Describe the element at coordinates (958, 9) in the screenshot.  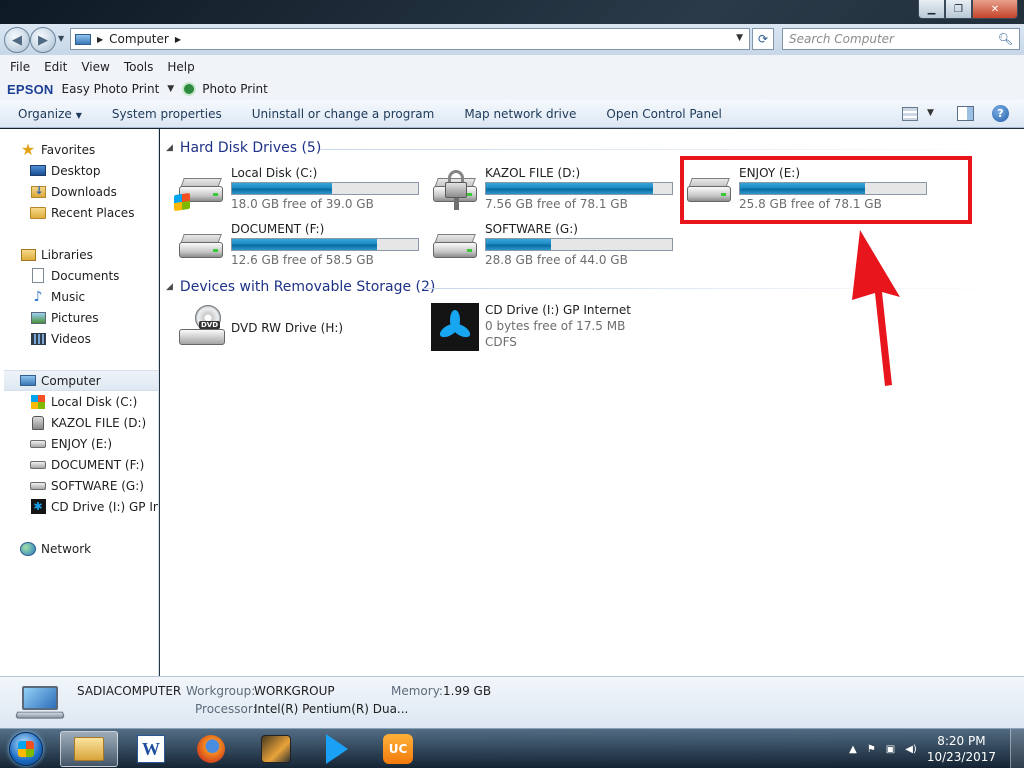
I see `maximize-button: ❐` at that location.